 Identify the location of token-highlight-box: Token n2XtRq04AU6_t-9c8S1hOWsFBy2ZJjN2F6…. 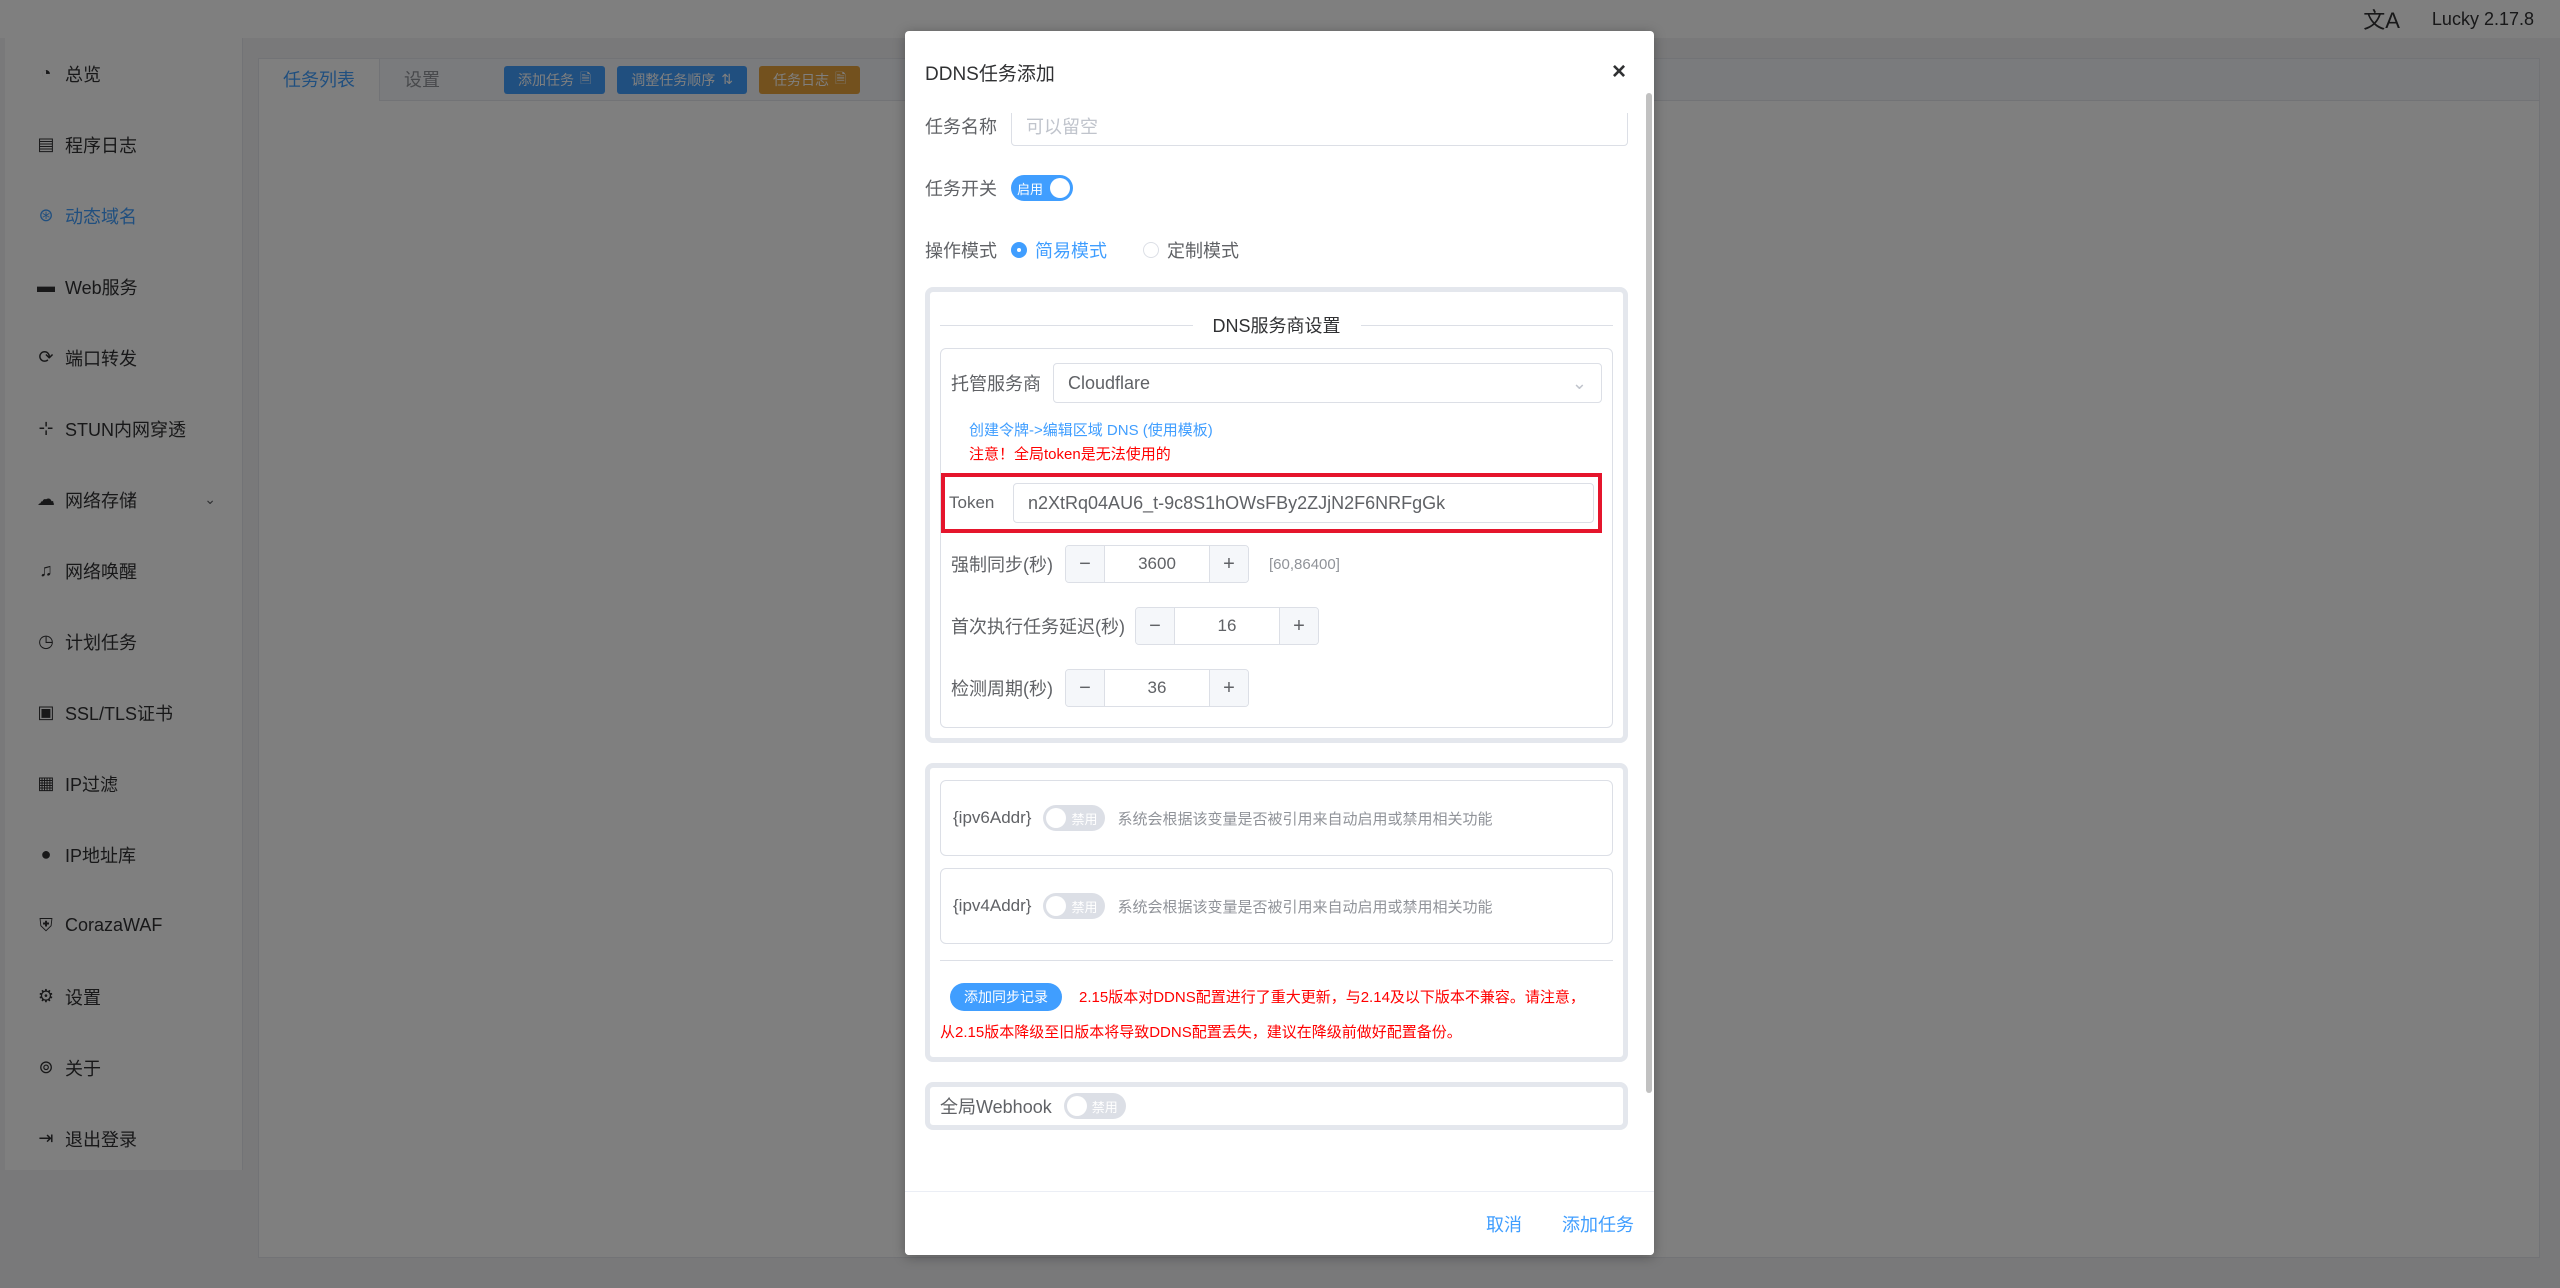
(1271, 503).